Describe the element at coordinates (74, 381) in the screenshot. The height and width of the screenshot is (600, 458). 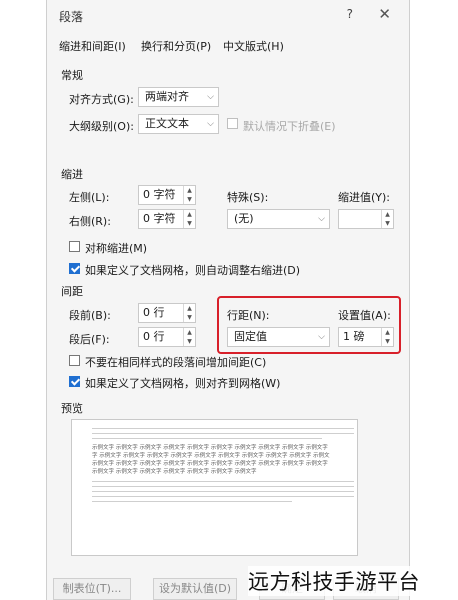
I see `snap-grid-checkbox` at that location.